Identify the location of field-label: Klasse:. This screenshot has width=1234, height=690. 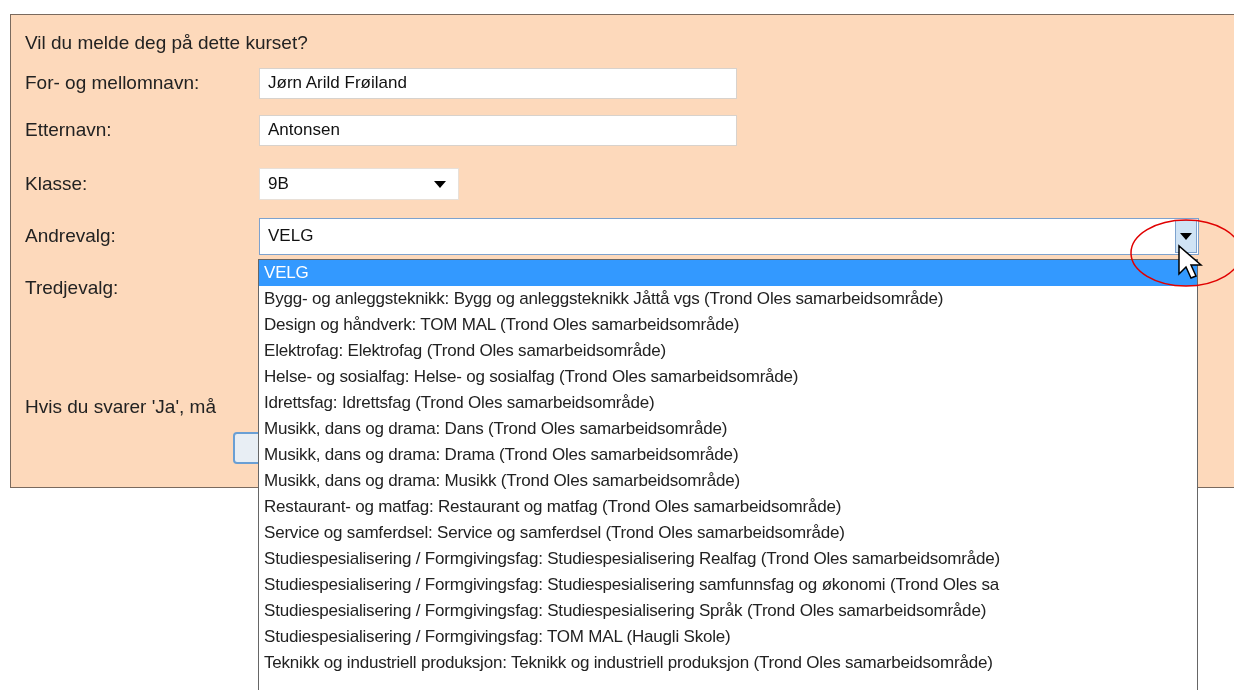
(57, 183).